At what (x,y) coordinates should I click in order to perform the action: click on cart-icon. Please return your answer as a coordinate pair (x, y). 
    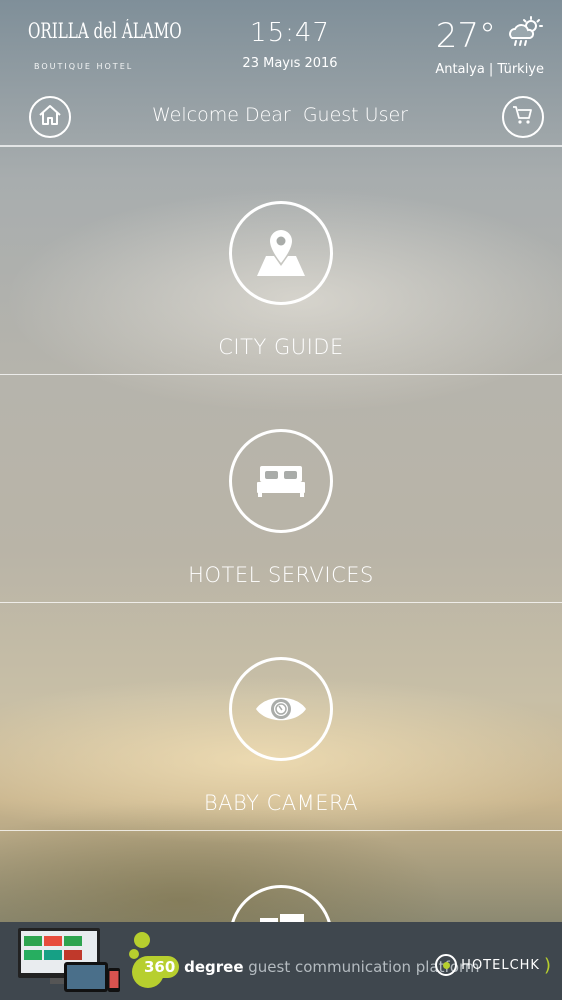
    Looking at the image, I should click on (523, 117).